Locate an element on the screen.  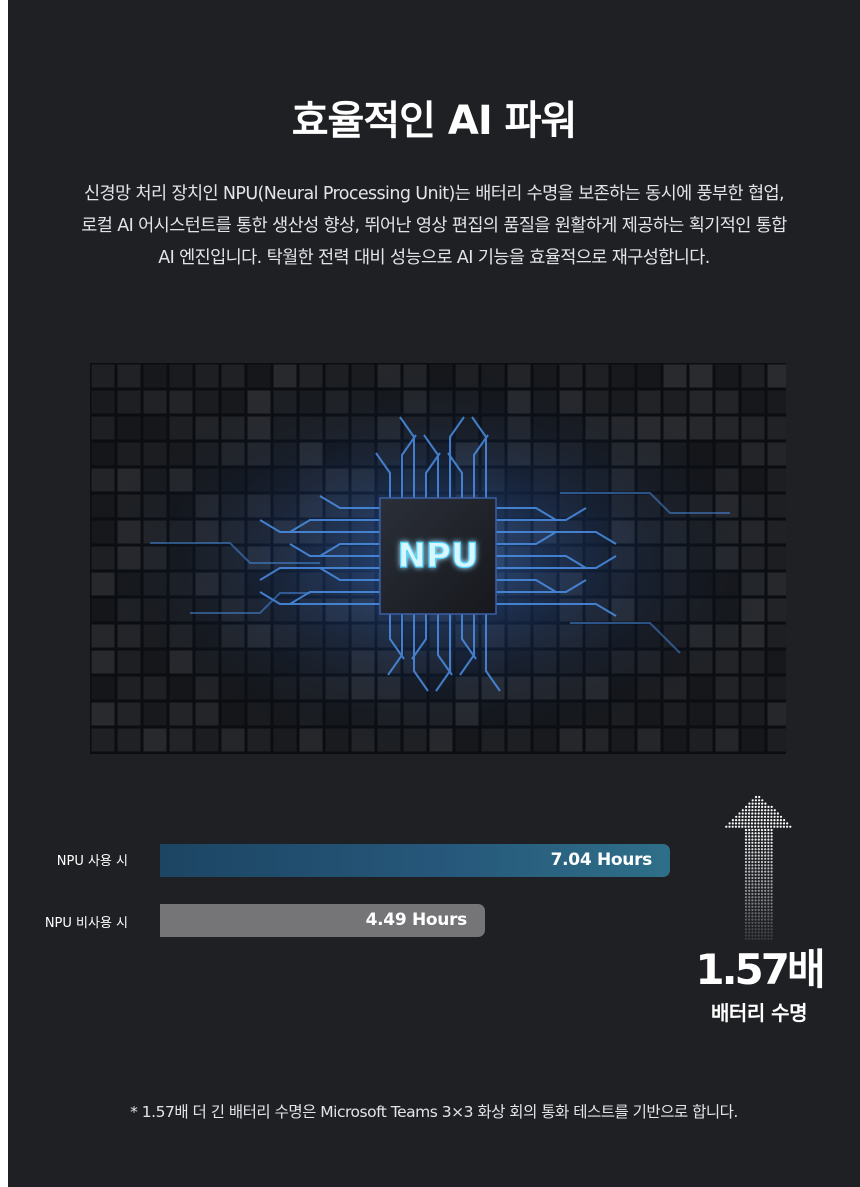
up-arrow-icon is located at coordinates (759, 869).